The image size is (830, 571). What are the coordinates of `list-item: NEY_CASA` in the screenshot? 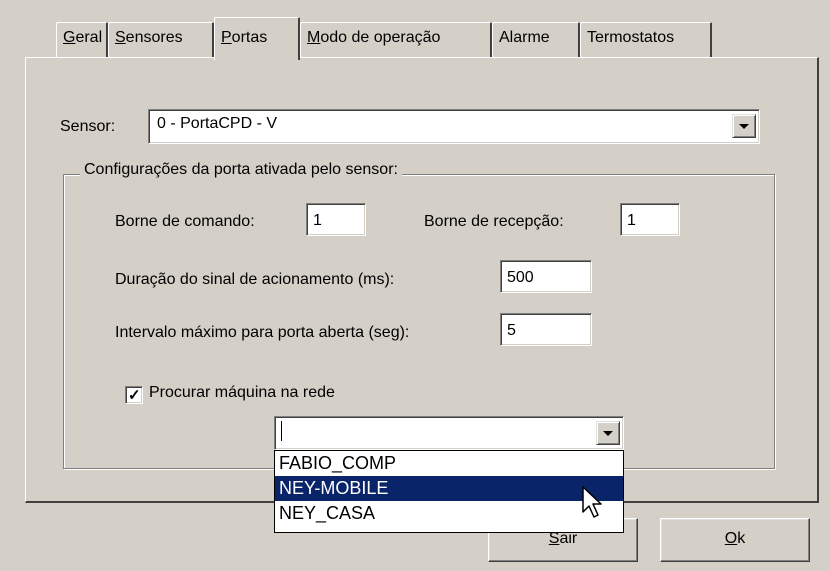 It's located at (449, 513).